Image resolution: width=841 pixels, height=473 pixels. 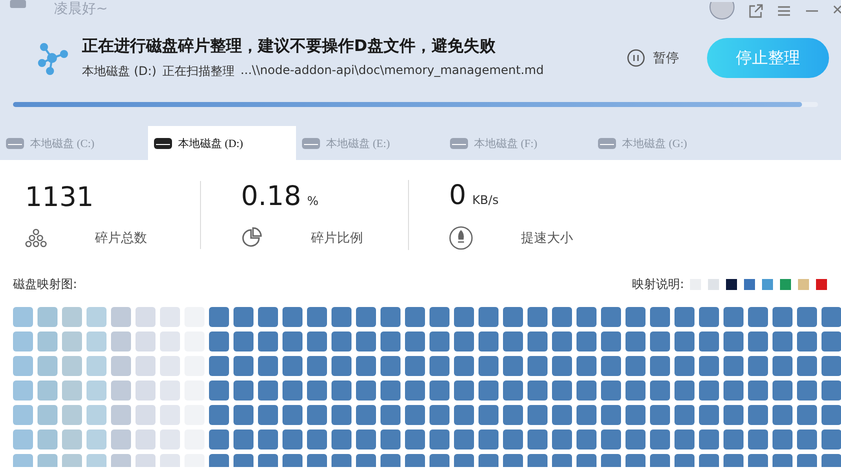 What do you see at coordinates (370, 143) in the screenshot?
I see `drive-tab: 本地磁盘 (E:)` at bounding box center [370, 143].